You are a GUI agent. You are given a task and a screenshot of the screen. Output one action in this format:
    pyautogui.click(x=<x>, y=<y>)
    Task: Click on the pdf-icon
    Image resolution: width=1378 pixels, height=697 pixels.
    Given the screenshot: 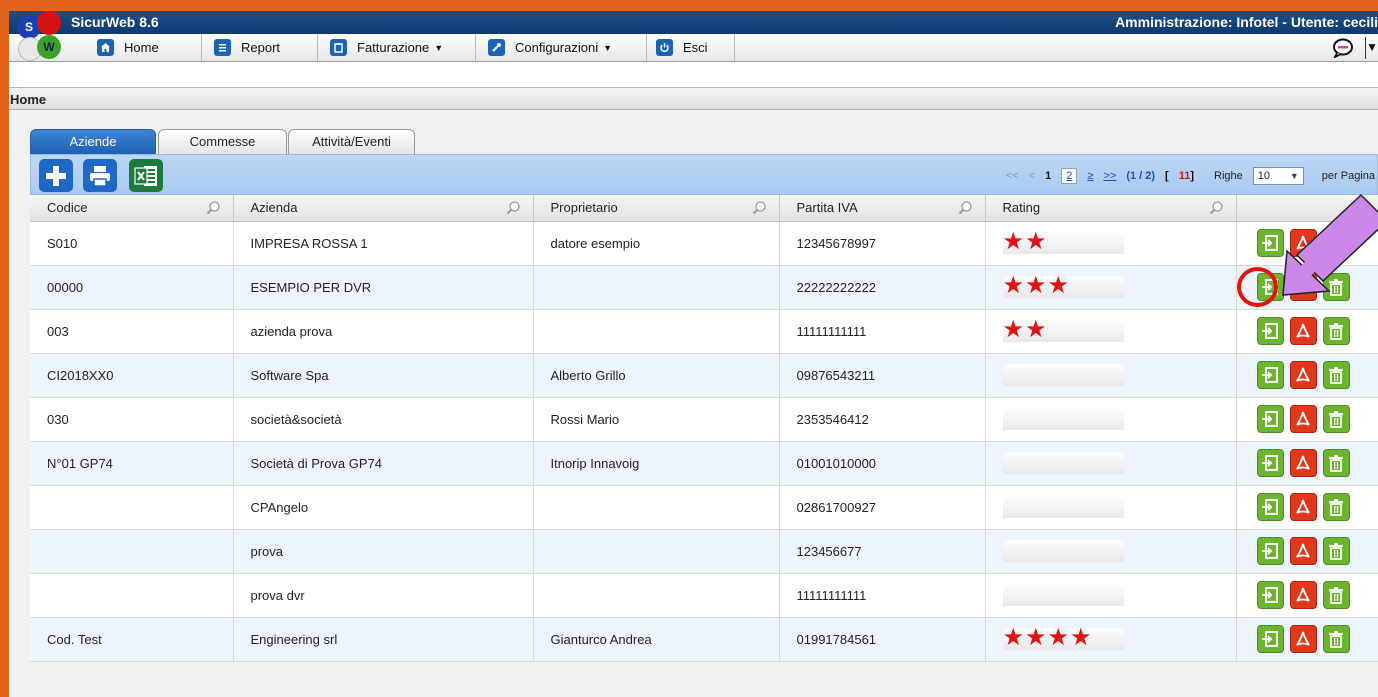 What is the action you would take?
    pyautogui.click(x=1303, y=595)
    